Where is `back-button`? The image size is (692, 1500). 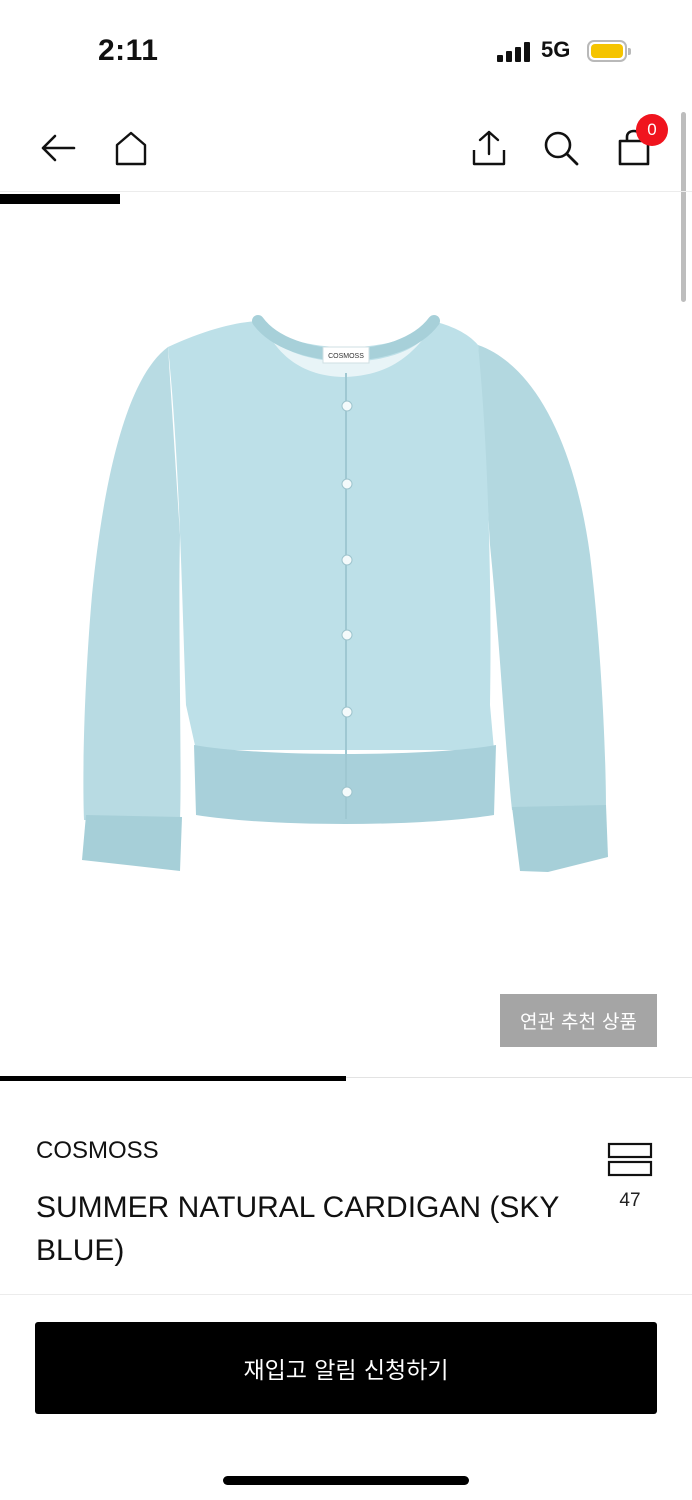
back-button is located at coordinates (58, 148).